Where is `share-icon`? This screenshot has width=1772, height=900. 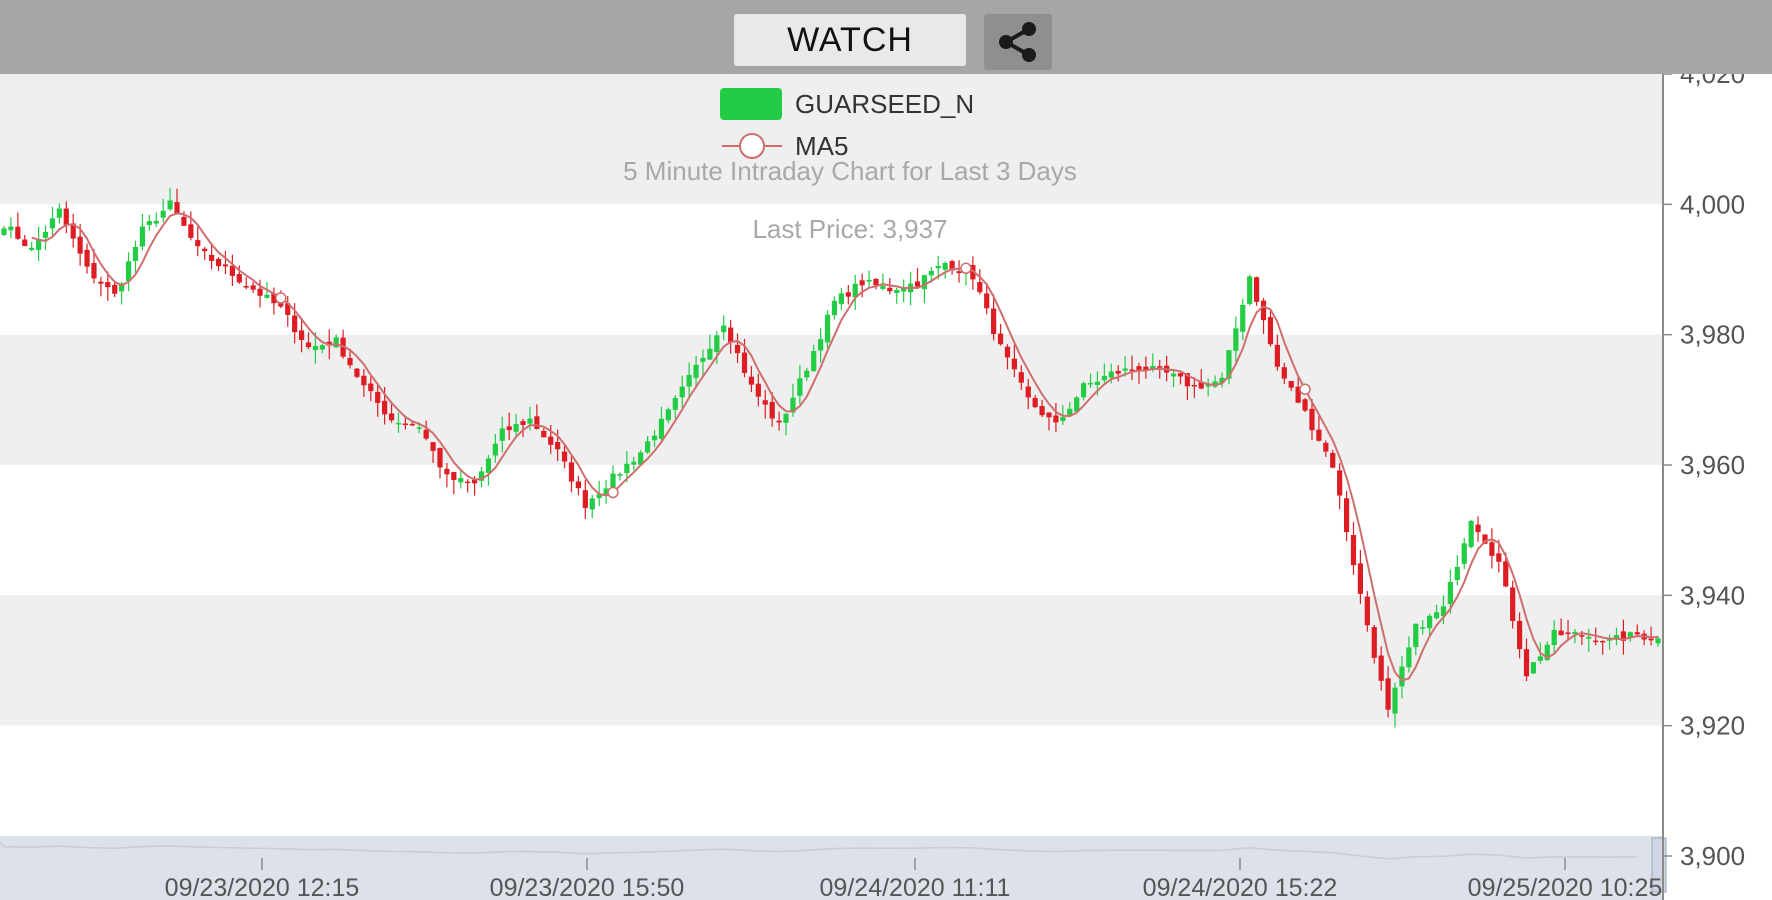 share-icon is located at coordinates (1017, 42).